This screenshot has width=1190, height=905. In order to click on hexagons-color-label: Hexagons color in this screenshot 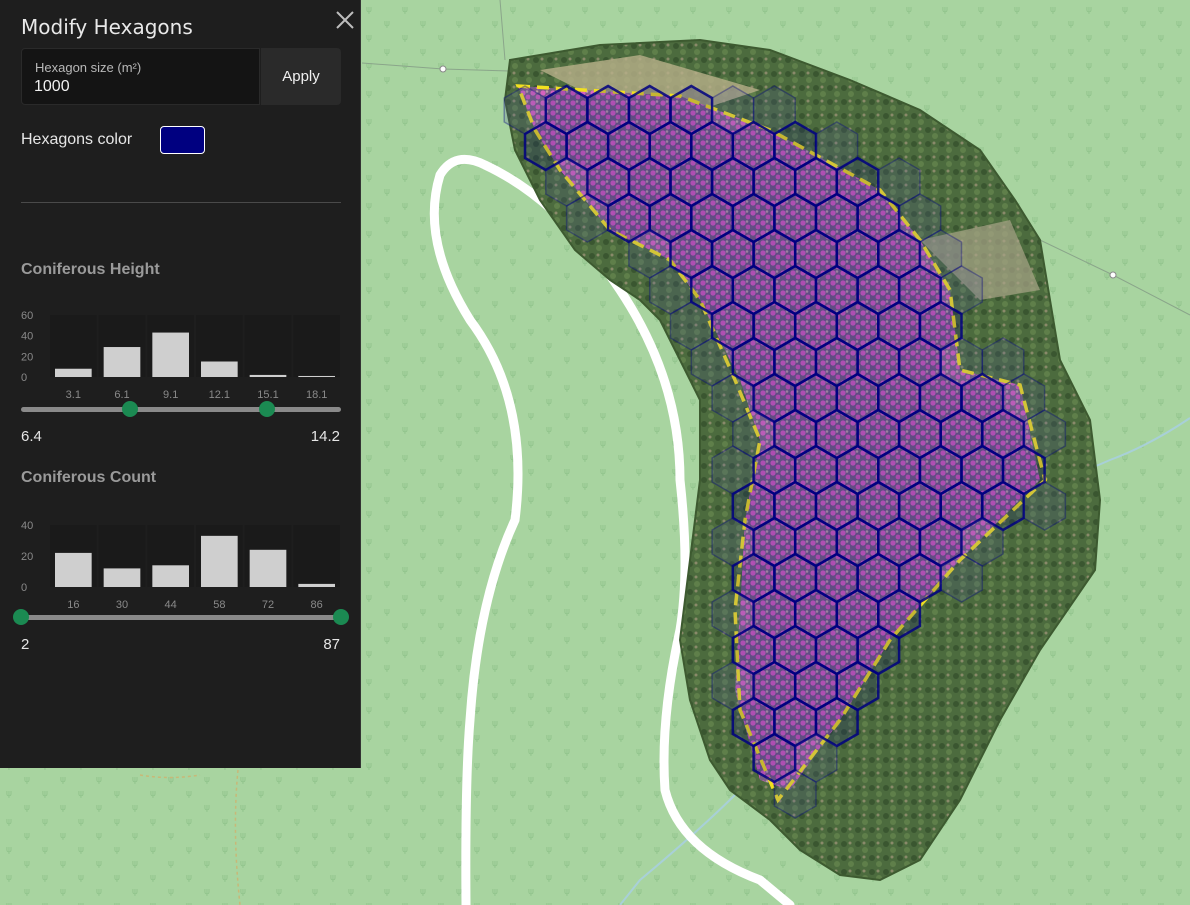, I will do `click(77, 139)`.